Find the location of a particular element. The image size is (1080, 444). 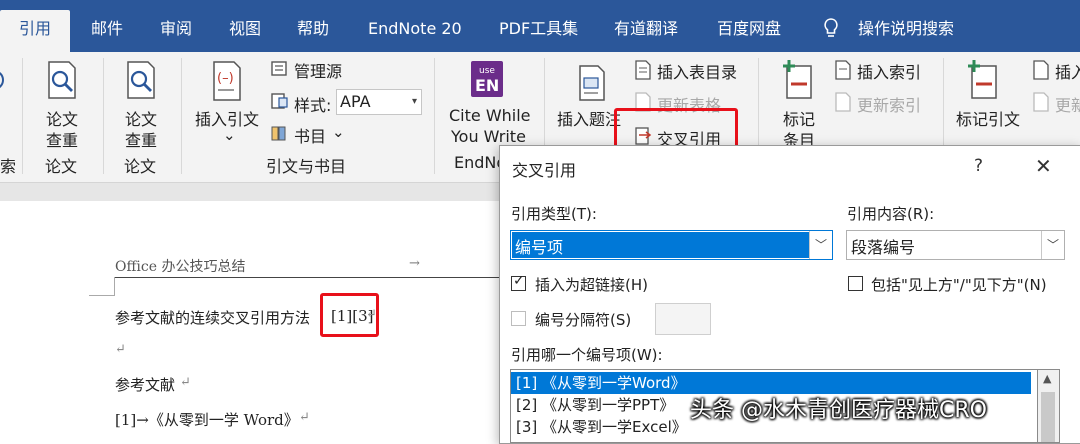

tab-endnote: EndNote 20 is located at coordinates (415, 31).